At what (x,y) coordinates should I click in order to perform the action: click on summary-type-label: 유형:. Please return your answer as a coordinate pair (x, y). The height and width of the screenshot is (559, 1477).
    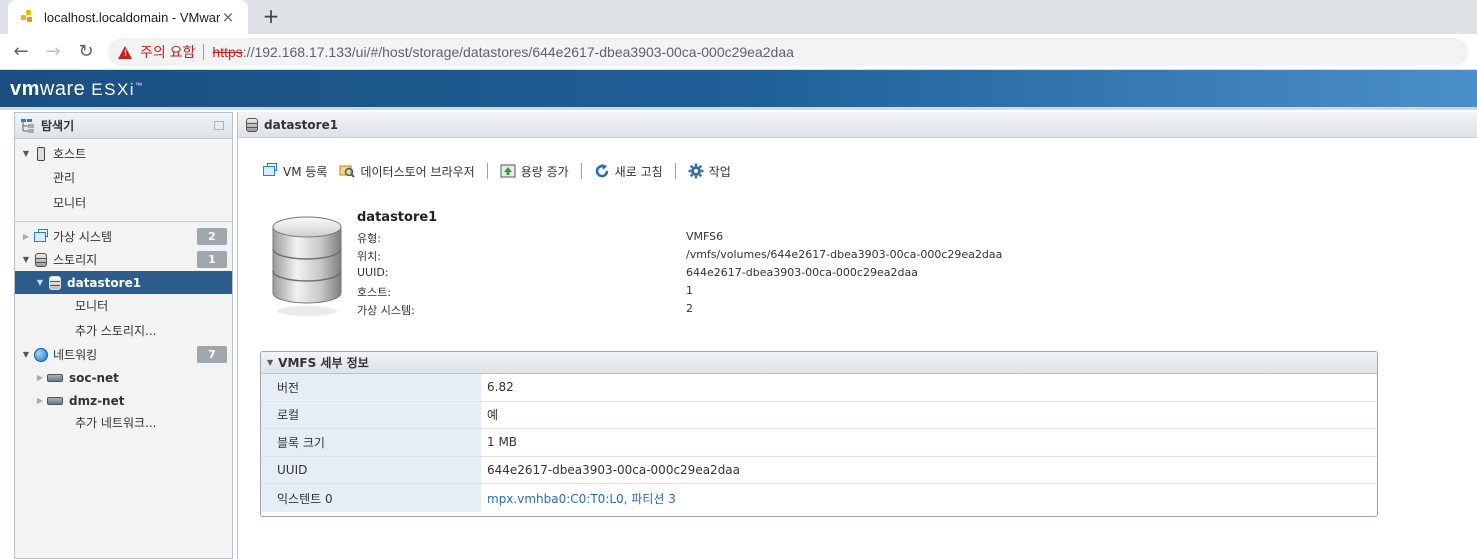
    Looking at the image, I should click on (369, 238).